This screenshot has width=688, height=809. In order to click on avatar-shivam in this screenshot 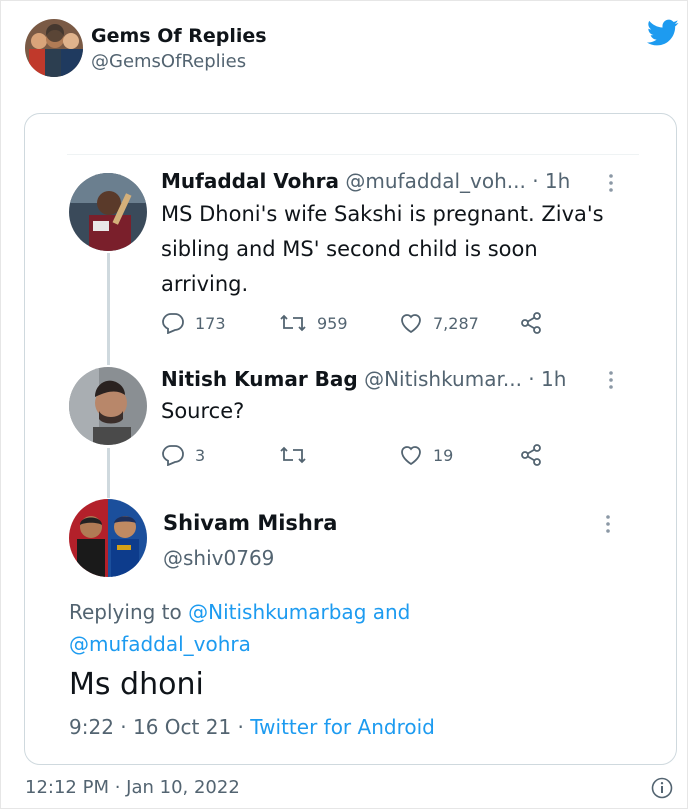, I will do `click(108, 538)`.